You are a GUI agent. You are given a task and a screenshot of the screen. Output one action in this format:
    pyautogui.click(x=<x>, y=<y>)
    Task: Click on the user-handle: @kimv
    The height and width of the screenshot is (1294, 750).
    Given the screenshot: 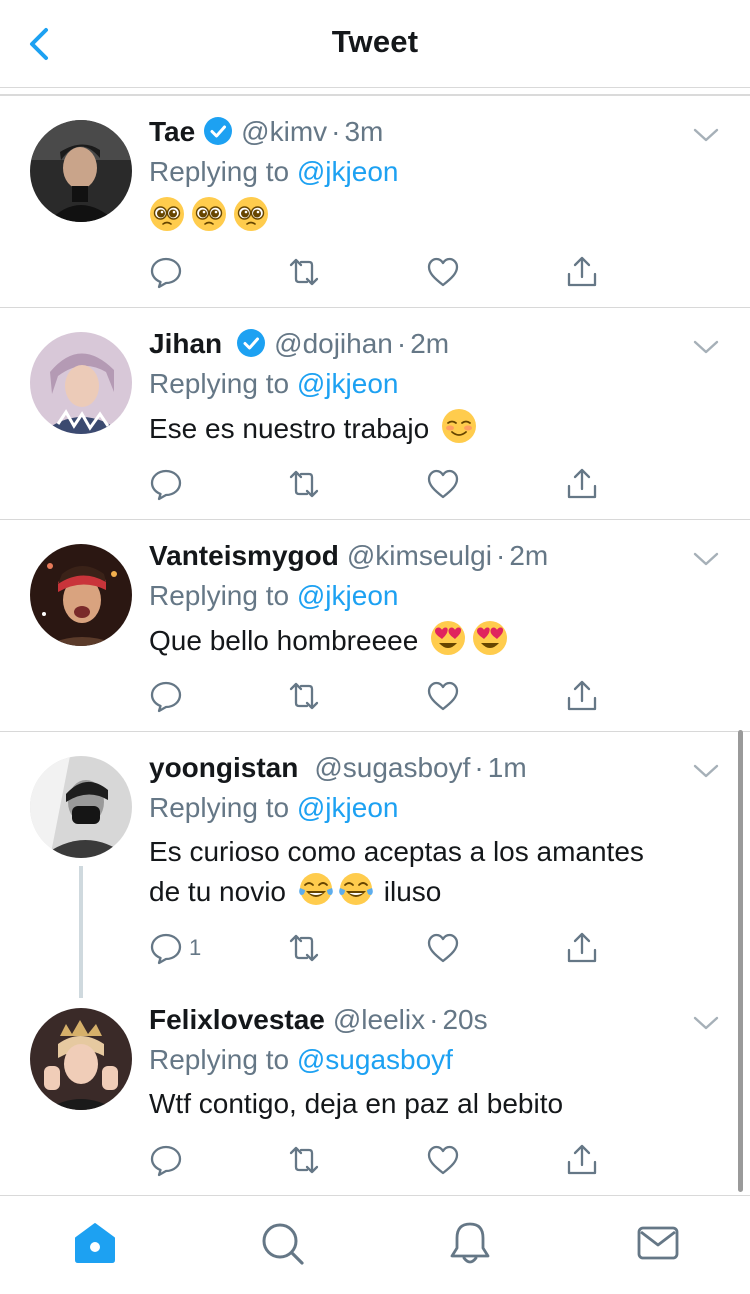 What is the action you would take?
    pyautogui.click(x=284, y=131)
    